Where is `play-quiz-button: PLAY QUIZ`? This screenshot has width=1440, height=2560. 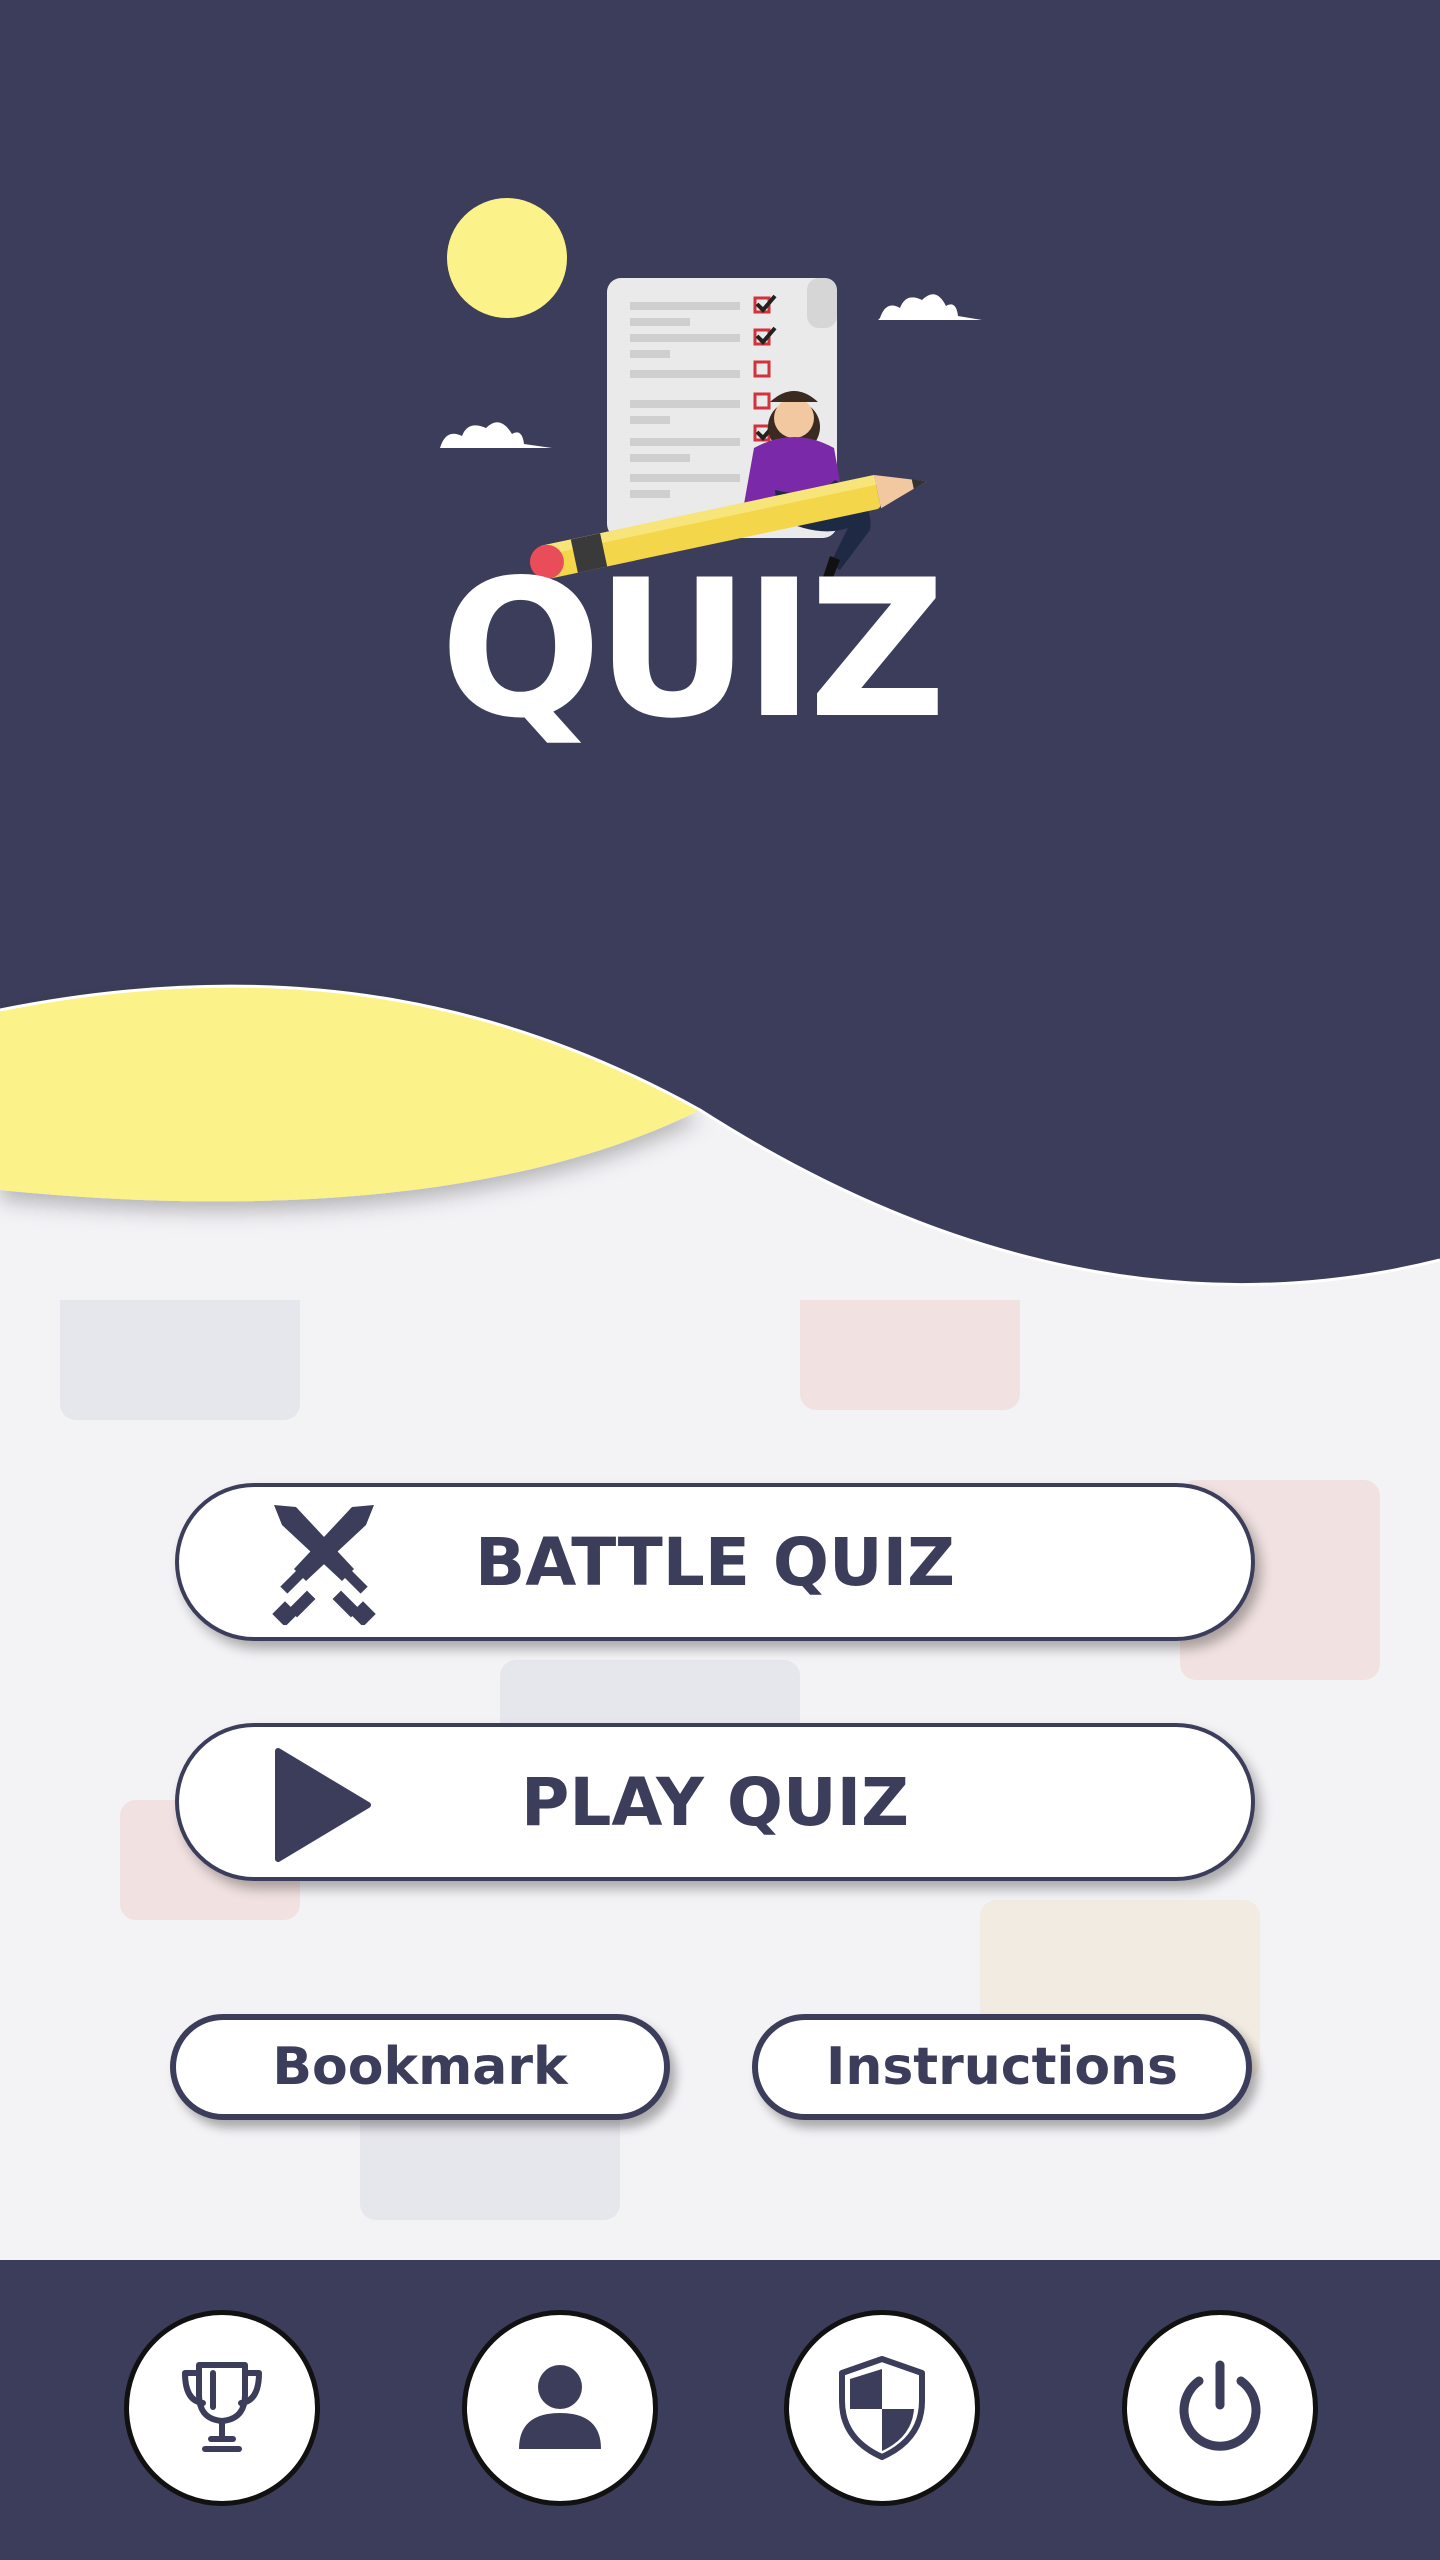 play-quiz-button: PLAY QUIZ is located at coordinates (715, 1802).